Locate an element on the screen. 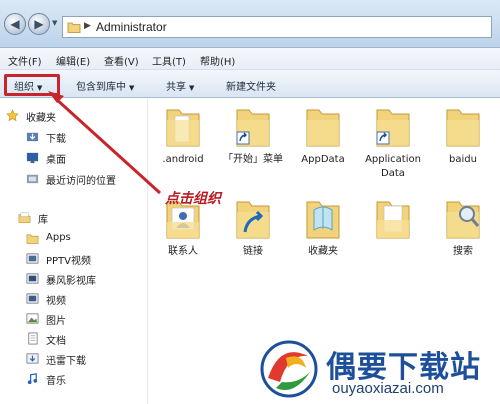 The width and height of the screenshot is (500, 404). organize-highlight-box is located at coordinates (32, 85).